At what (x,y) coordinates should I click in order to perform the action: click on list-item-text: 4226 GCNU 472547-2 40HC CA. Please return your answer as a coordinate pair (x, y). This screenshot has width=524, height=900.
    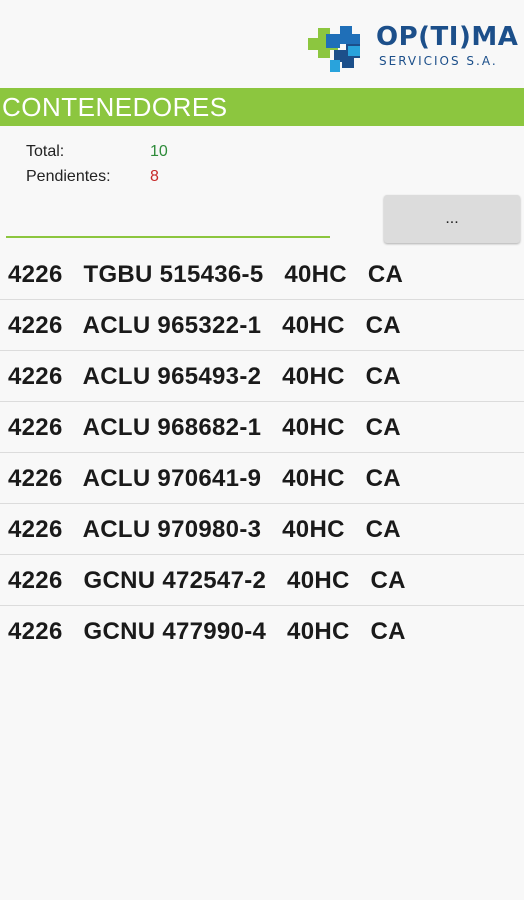
    Looking at the image, I should click on (207, 580).